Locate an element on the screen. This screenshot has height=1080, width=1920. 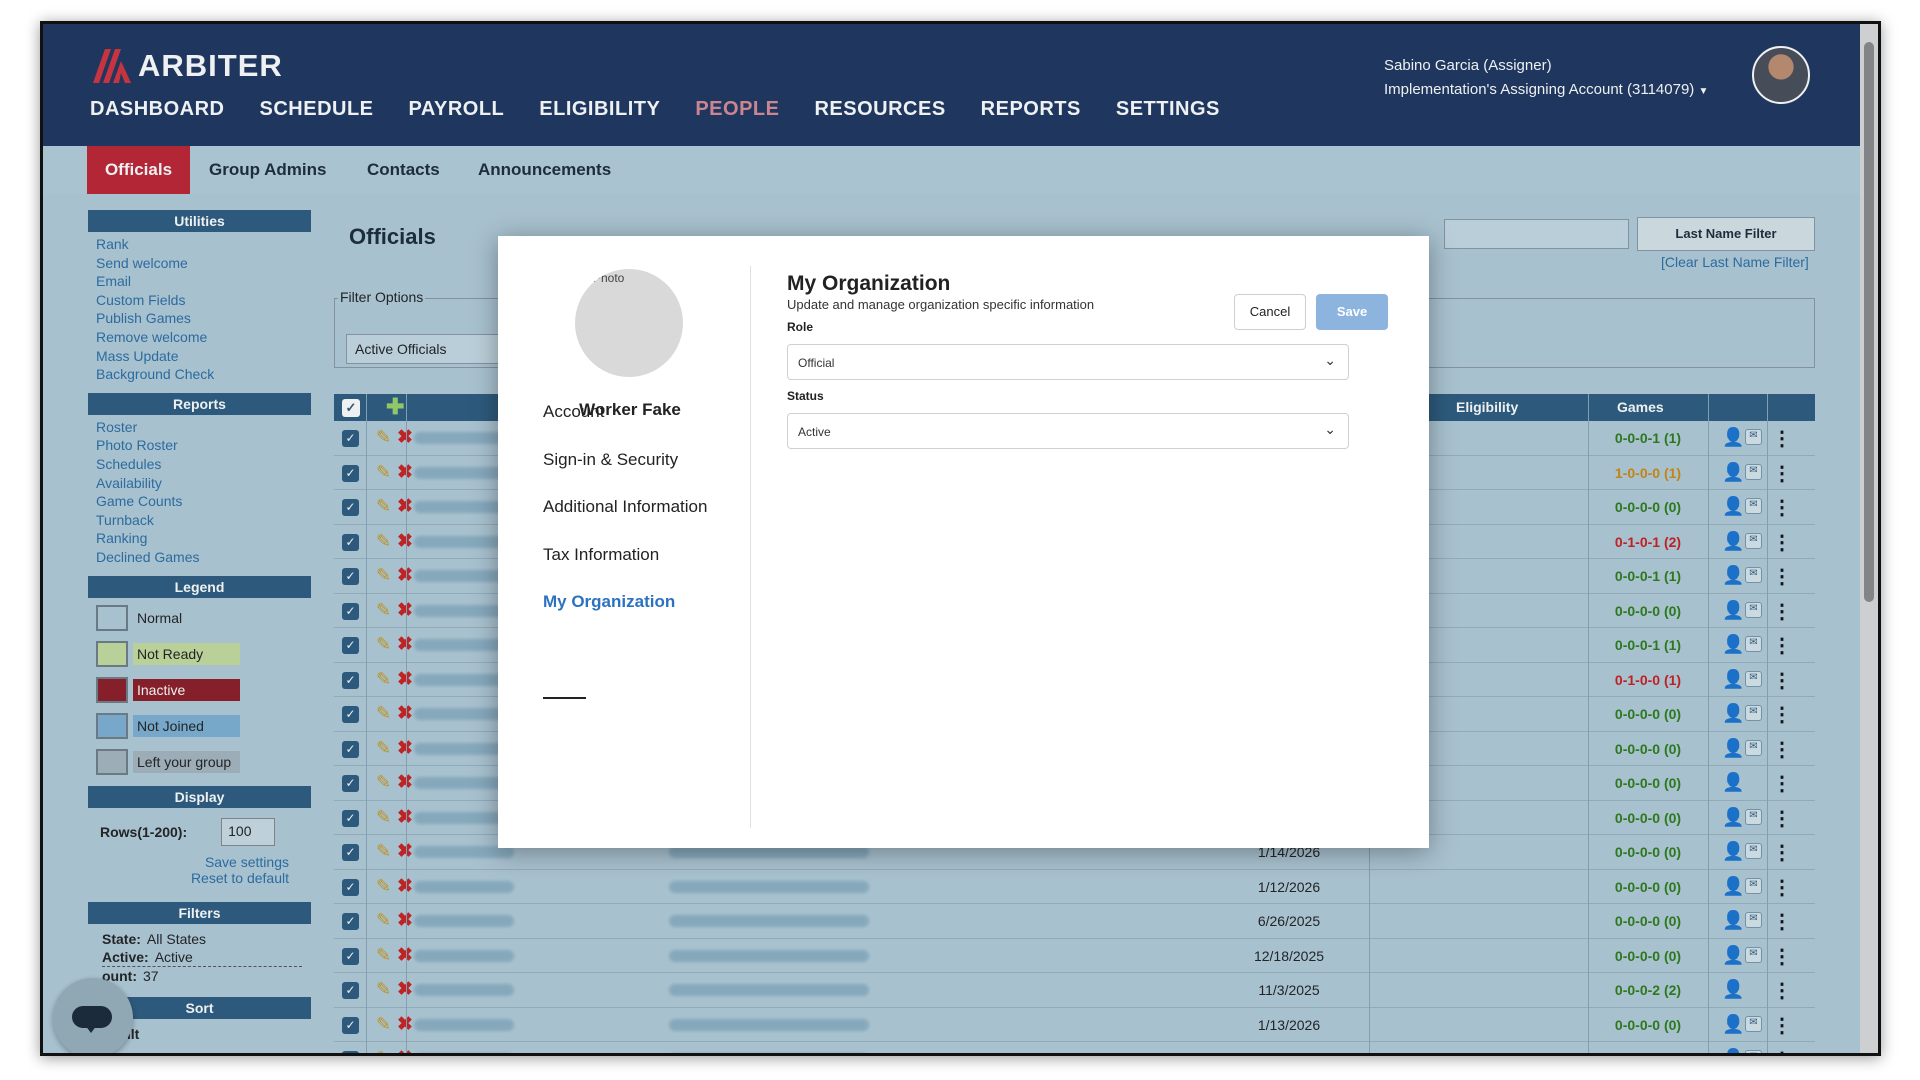
profile-photo: Photo is located at coordinates (629, 323).